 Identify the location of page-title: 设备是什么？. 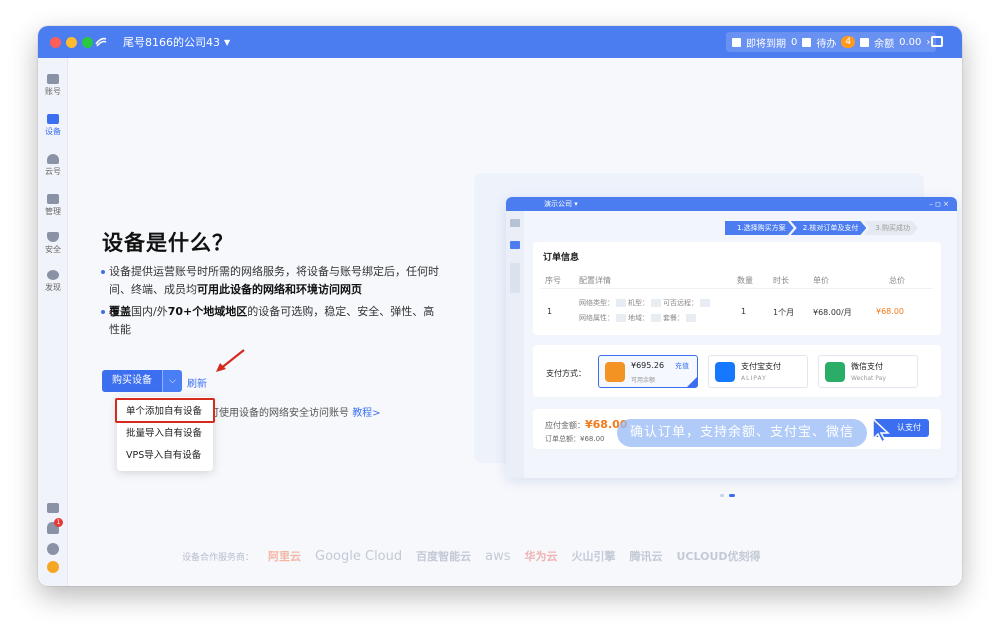
(168, 243).